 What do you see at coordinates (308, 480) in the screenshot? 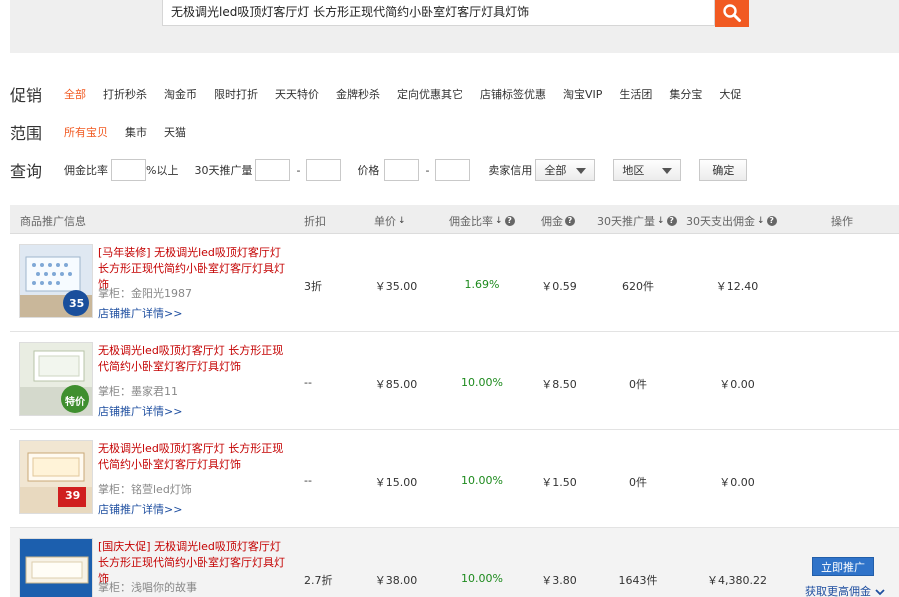
I see `discount-value: --` at bounding box center [308, 480].